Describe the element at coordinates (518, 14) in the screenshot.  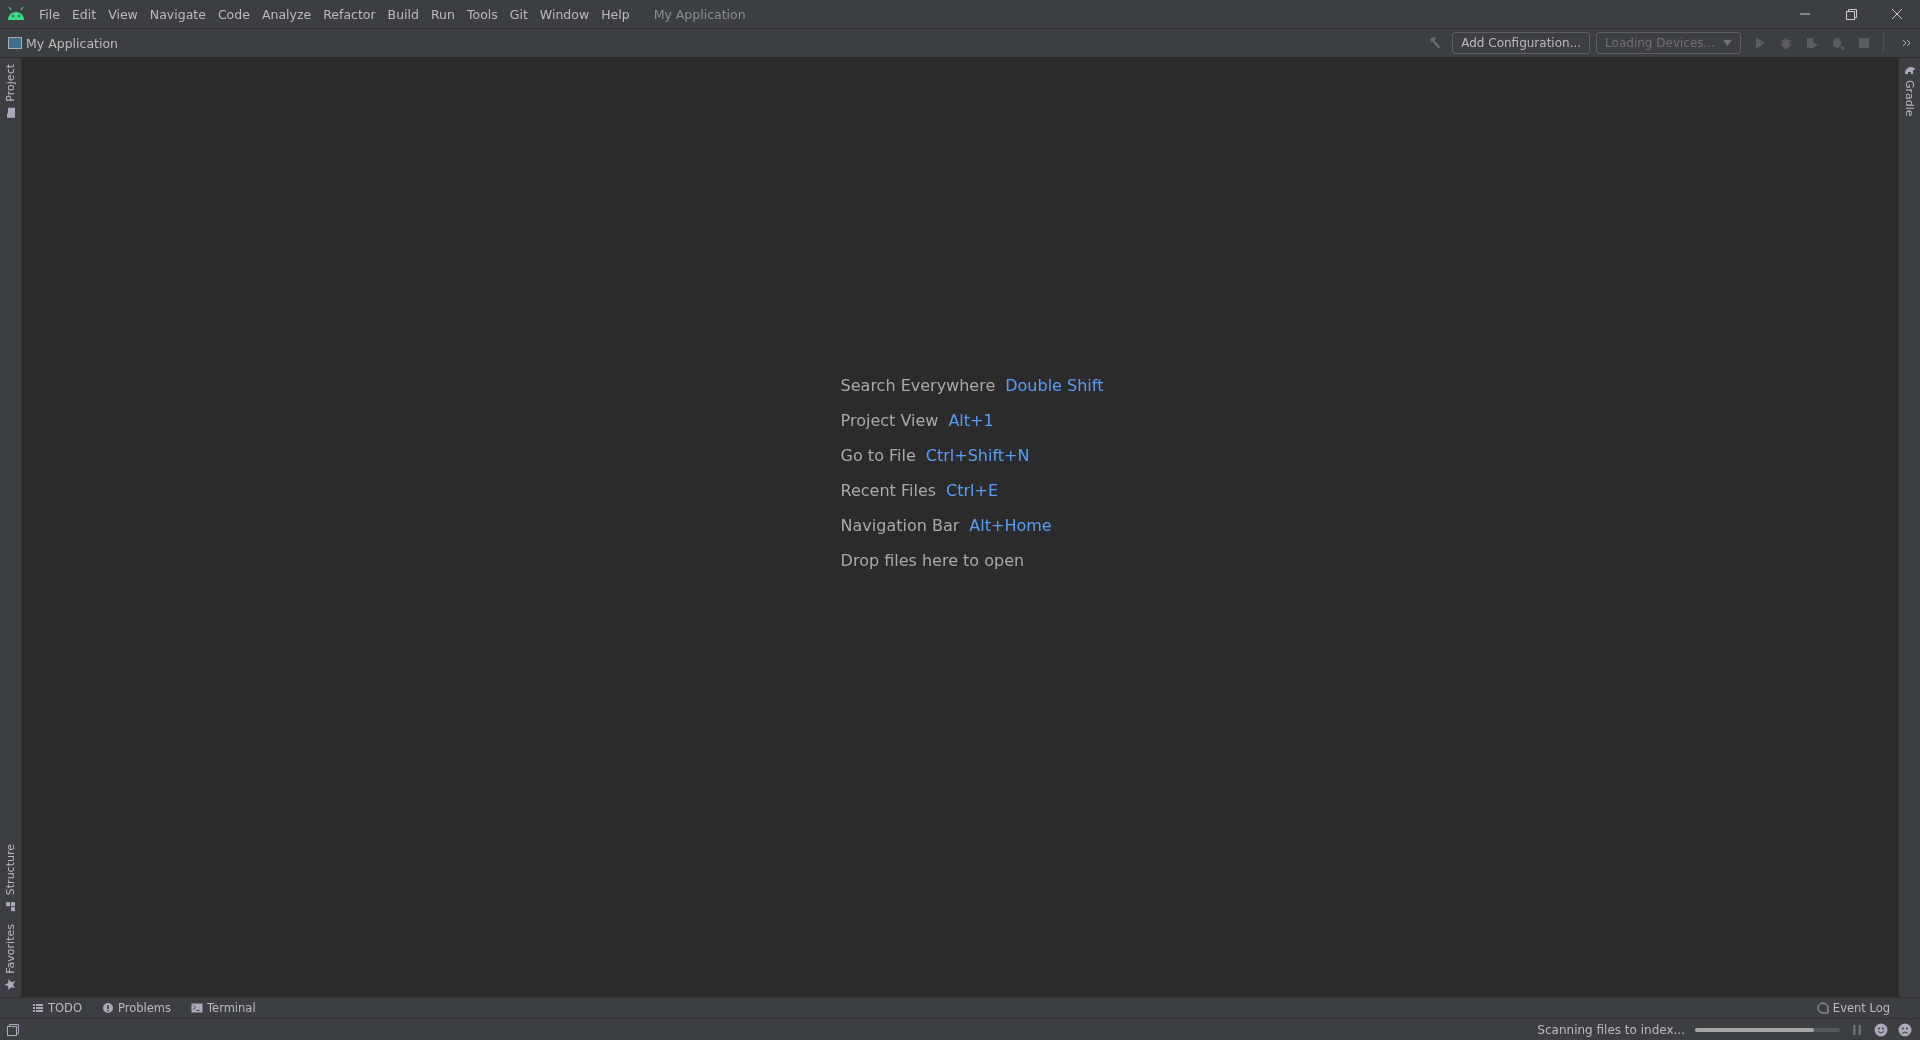
I see `menu-item: Git` at that location.